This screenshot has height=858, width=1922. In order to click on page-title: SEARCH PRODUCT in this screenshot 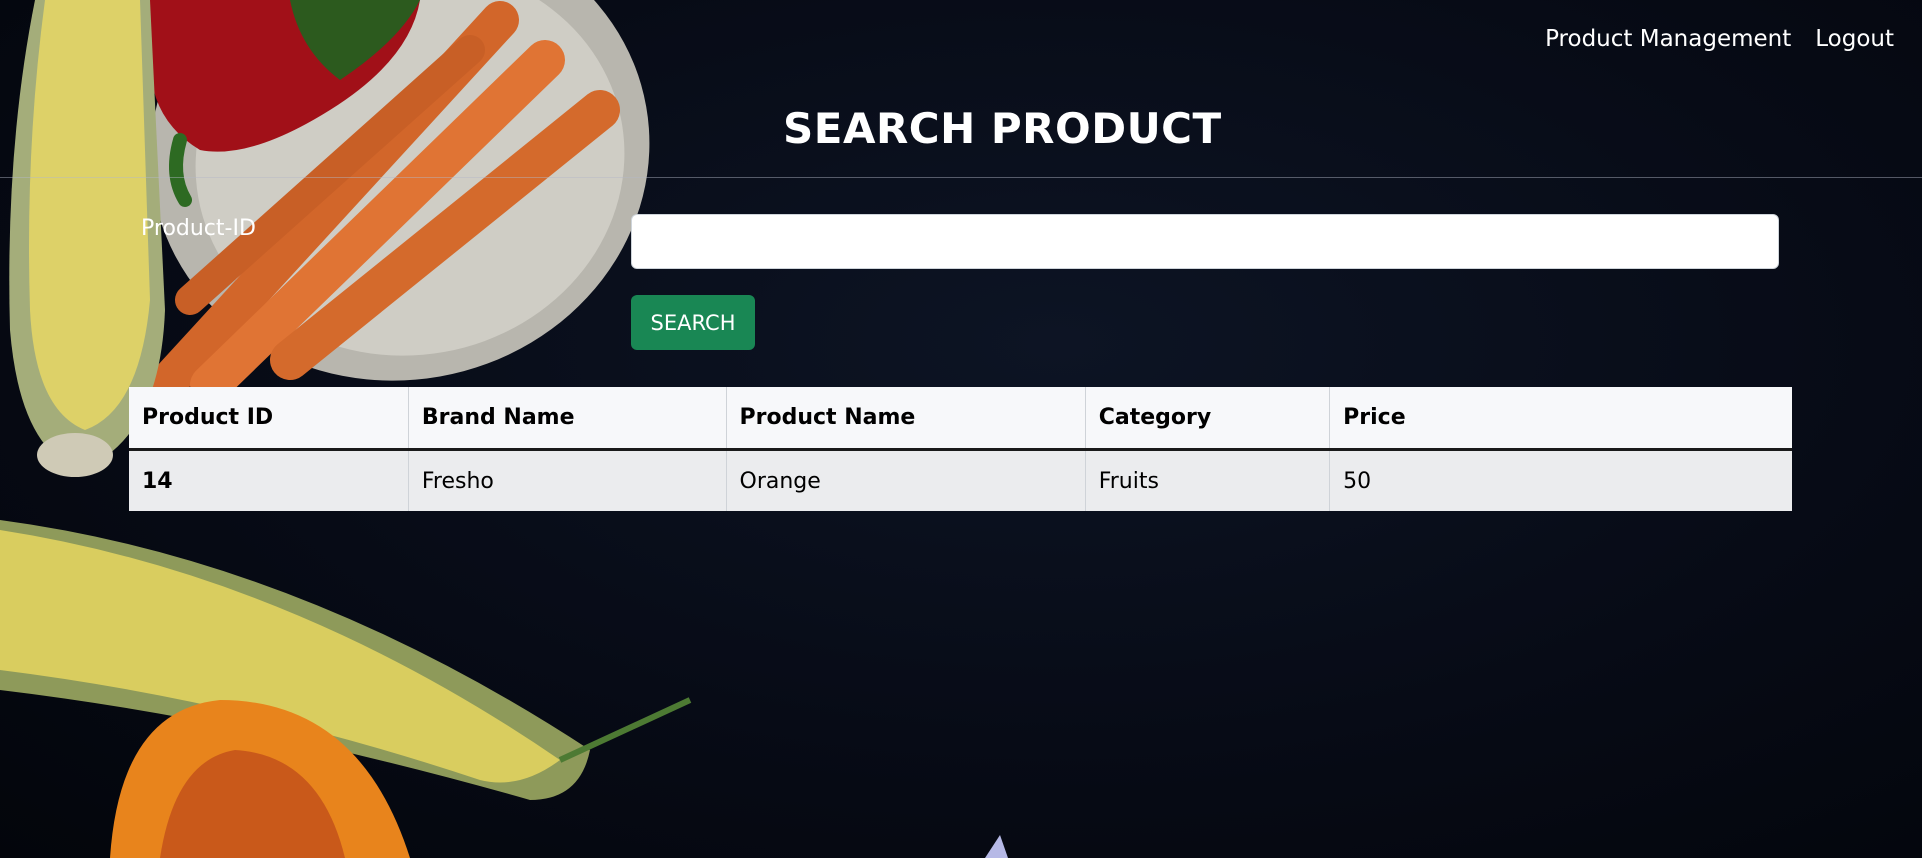, I will do `click(1002, 128)`.